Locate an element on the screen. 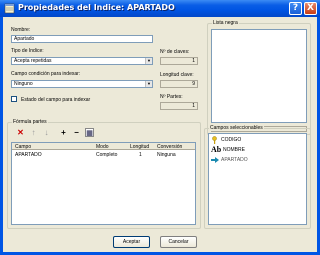  num-parts-value: 1 is located at coordinates (179, 106).